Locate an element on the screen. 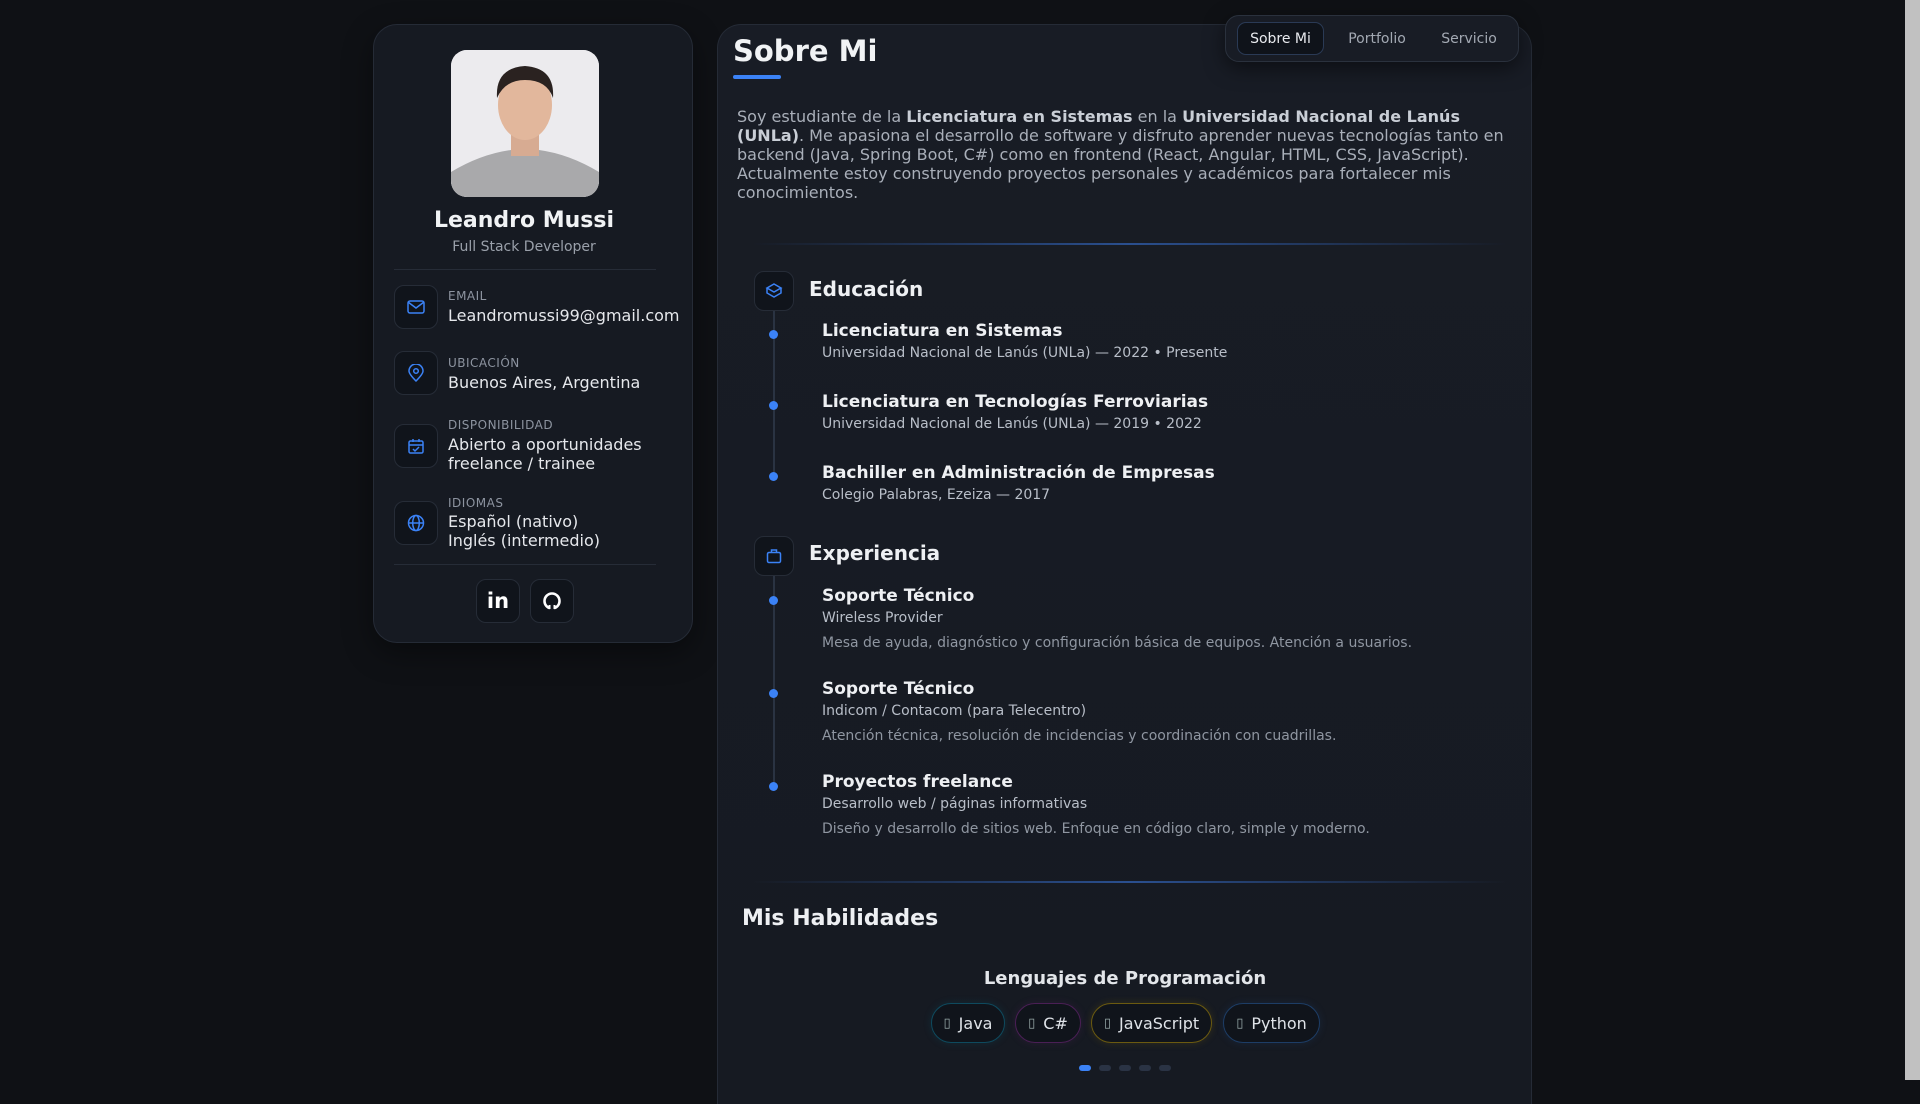 The height and width of the screenshot is (1104, 1920). skill-pill-csharp: ▯ C# is located at coordinates (1048, 1023).